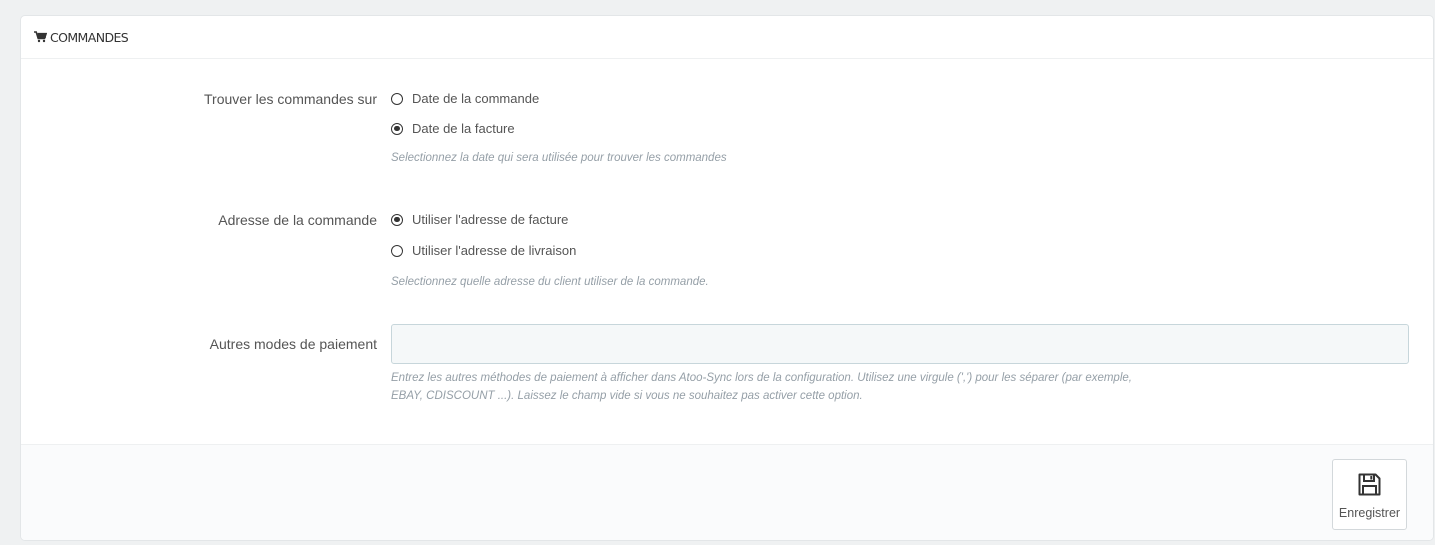 This screenshot has width=1435, height=545. What do you see at coordinates (900, 344) in the screenshot?
I see `payment-modes-input` at bounding box center [900, 344].